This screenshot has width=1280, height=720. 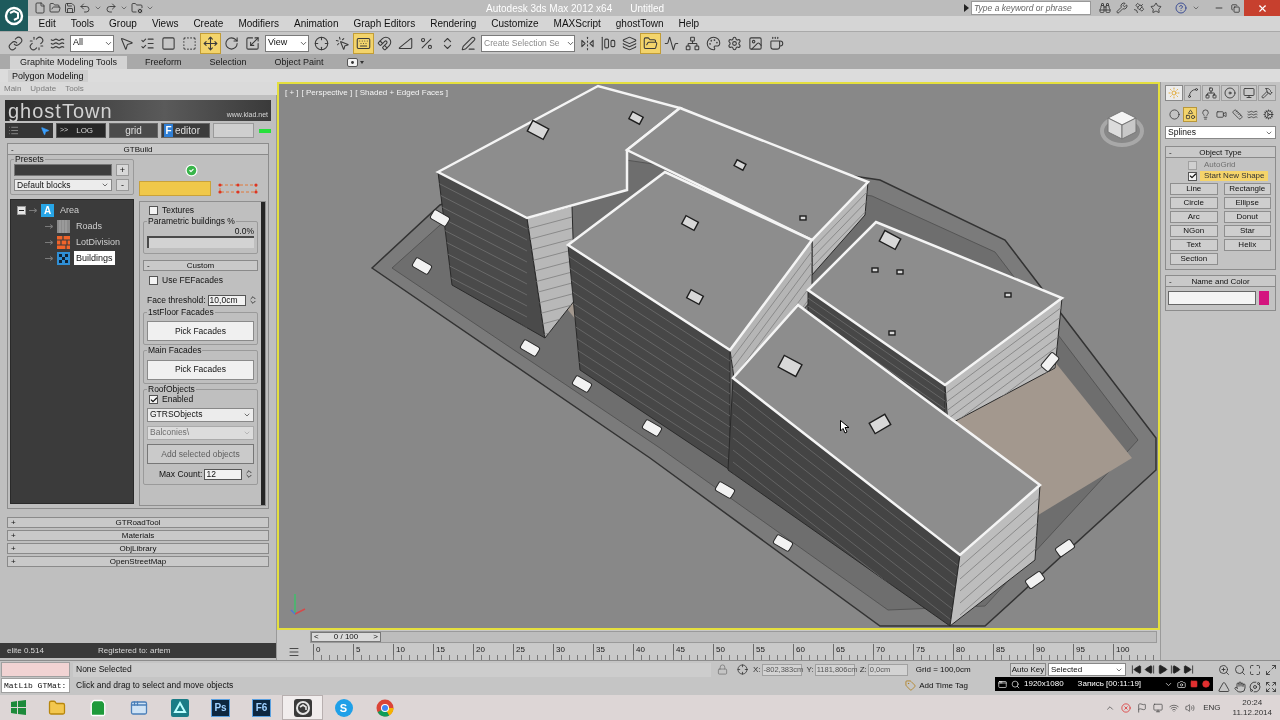 What do you see at coordinates (1149, 669) in the screenshot?
I see `step-back-icon` at bounding box center [1149, 669].